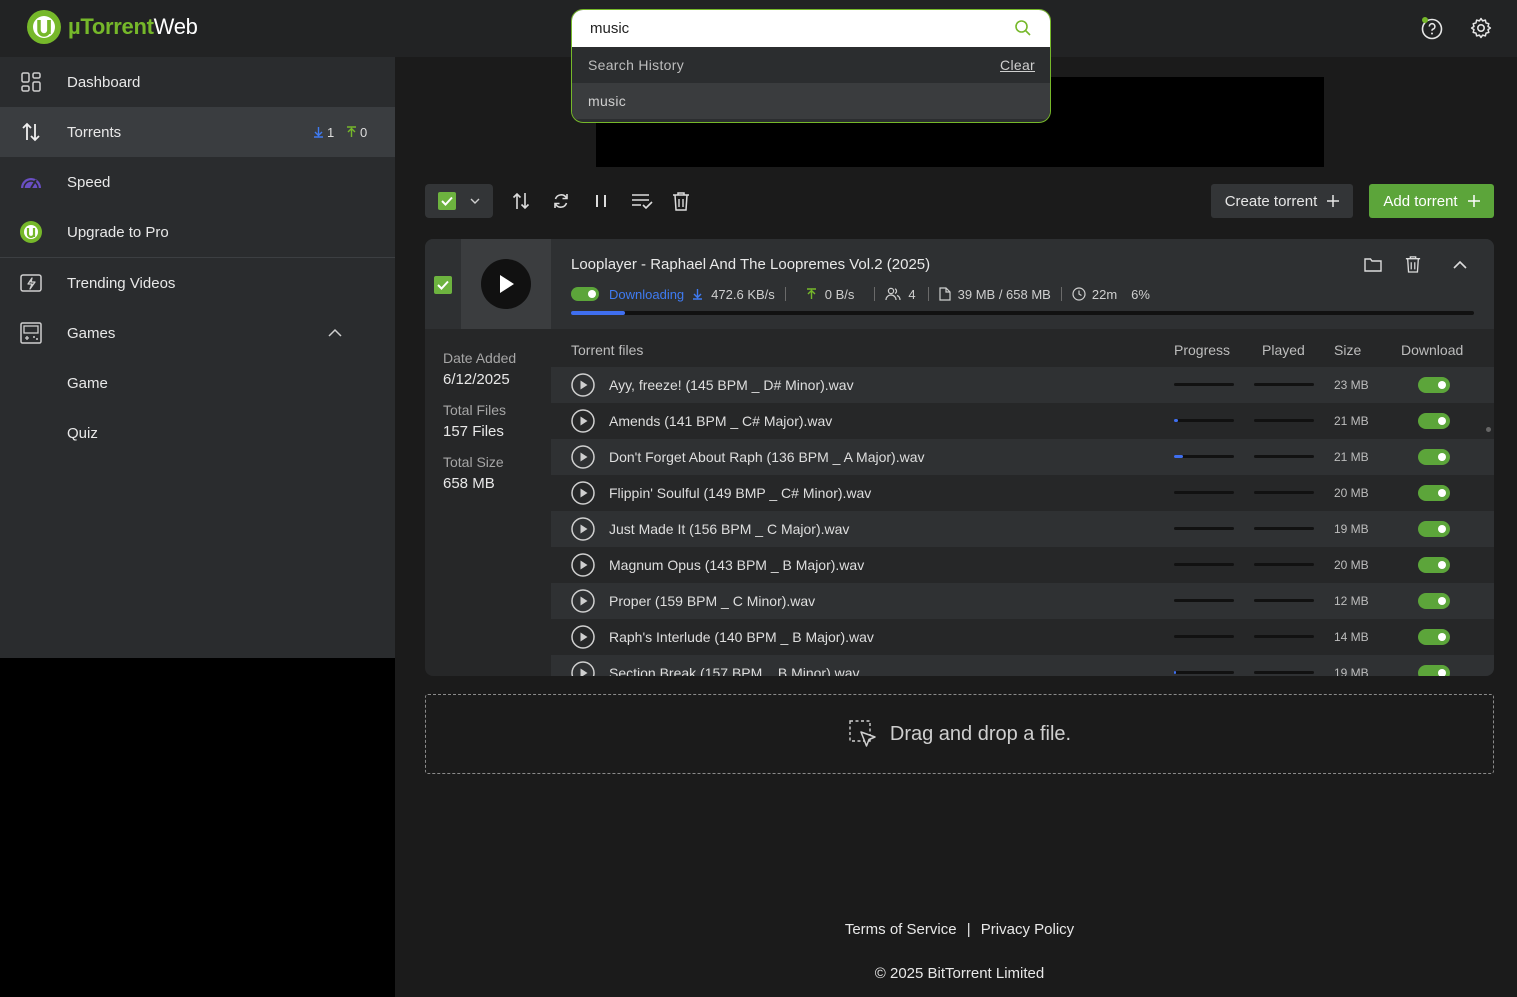  What do you see at coordinates (1282, 201) in the screenshot?
I see `create-torrent-button: Create torrent` at bounding box center [1282, 201].